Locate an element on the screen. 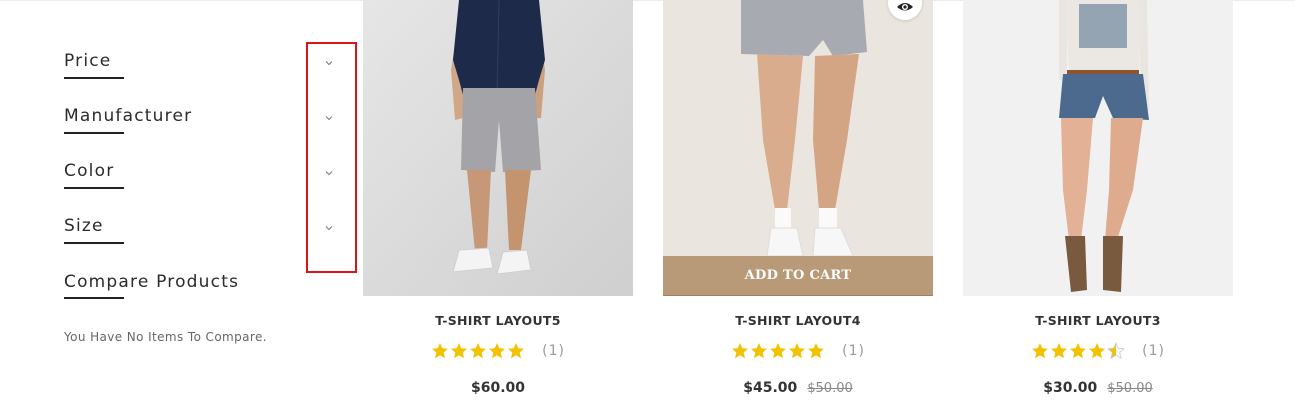 This screenshot has width=1295, height=402. price-row: $60.00 is located at coordinates (498, 386).